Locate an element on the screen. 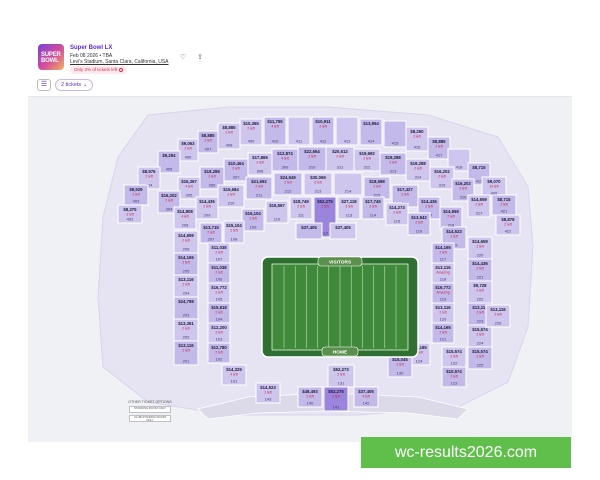  section-310: $22,6542 left 310 is located at coordinates (312, 159).